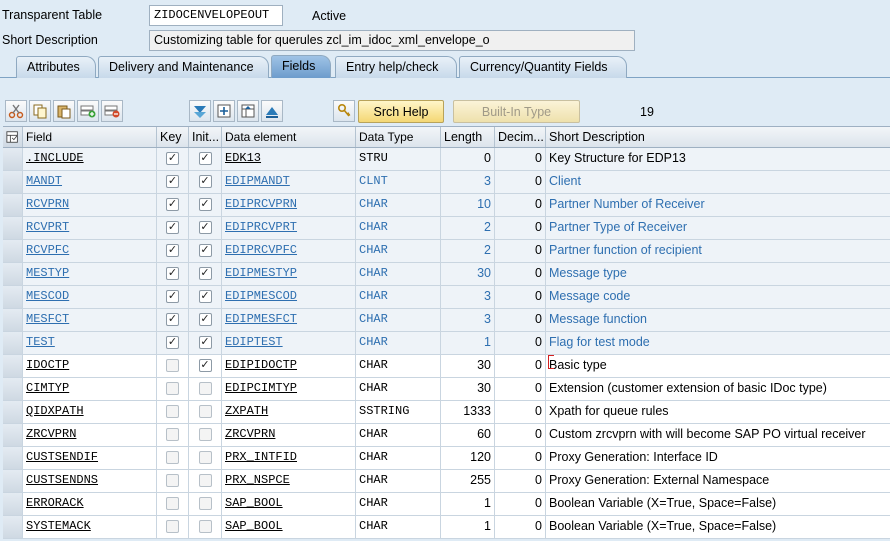  What do you see at coordinates (90, 458) in the screenshot?
I see `cell-field: CUSTSENDIF` at bounding box center [90, 458].